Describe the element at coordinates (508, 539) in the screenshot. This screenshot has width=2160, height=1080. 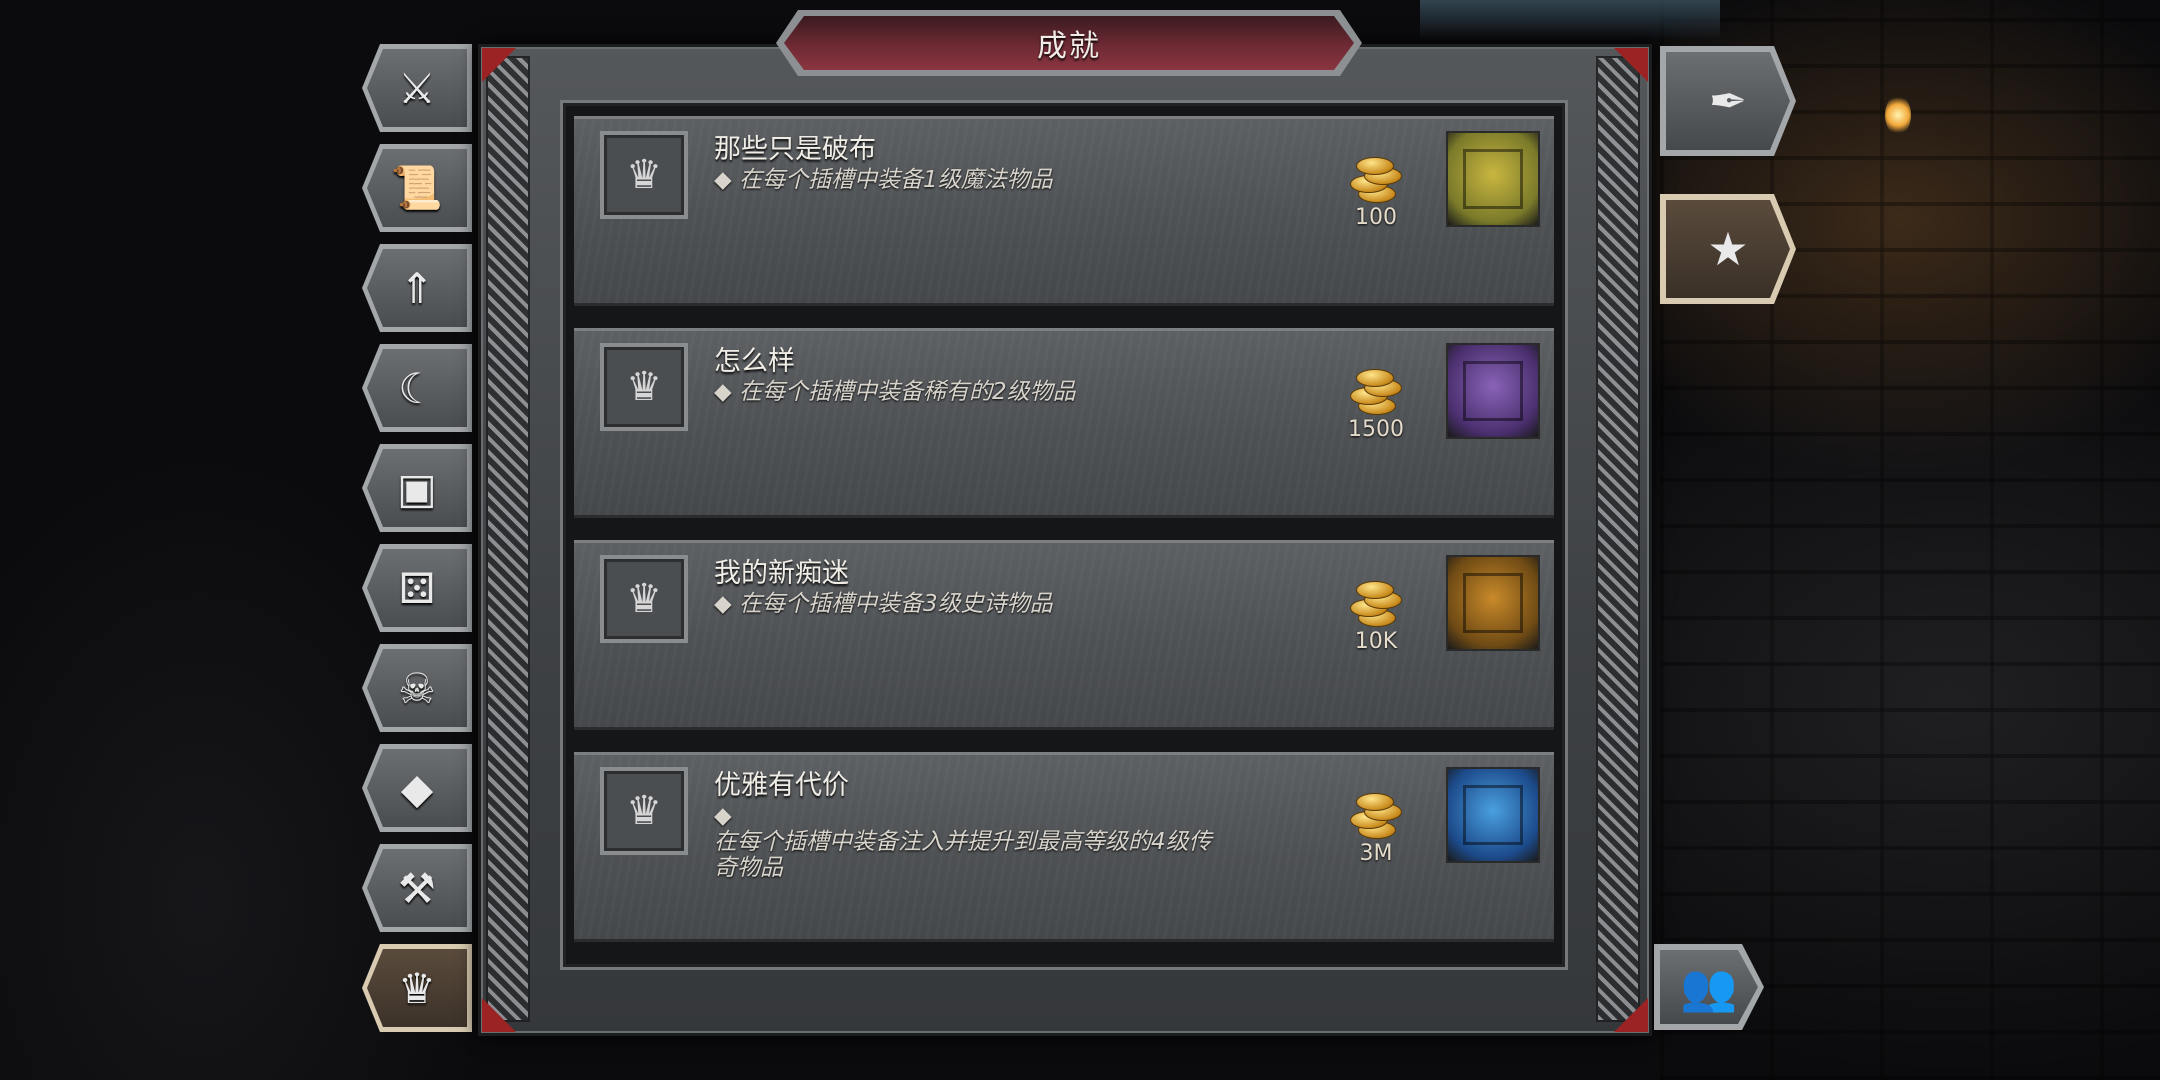
I see `celtic-knot-border-left` at that location.